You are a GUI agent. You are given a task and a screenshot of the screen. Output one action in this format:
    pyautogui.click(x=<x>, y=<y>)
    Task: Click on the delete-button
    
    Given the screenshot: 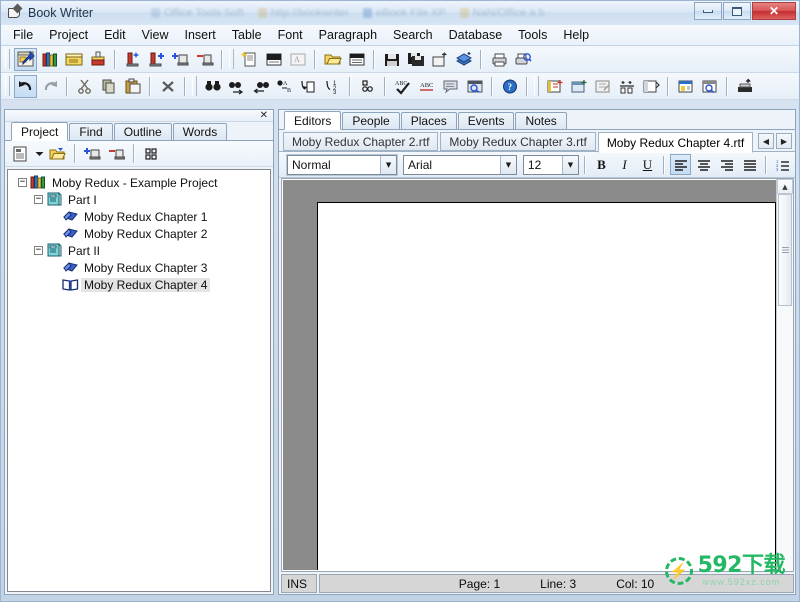 What is the action you would take?
    pyautogui.click(x=167, y=86)
    